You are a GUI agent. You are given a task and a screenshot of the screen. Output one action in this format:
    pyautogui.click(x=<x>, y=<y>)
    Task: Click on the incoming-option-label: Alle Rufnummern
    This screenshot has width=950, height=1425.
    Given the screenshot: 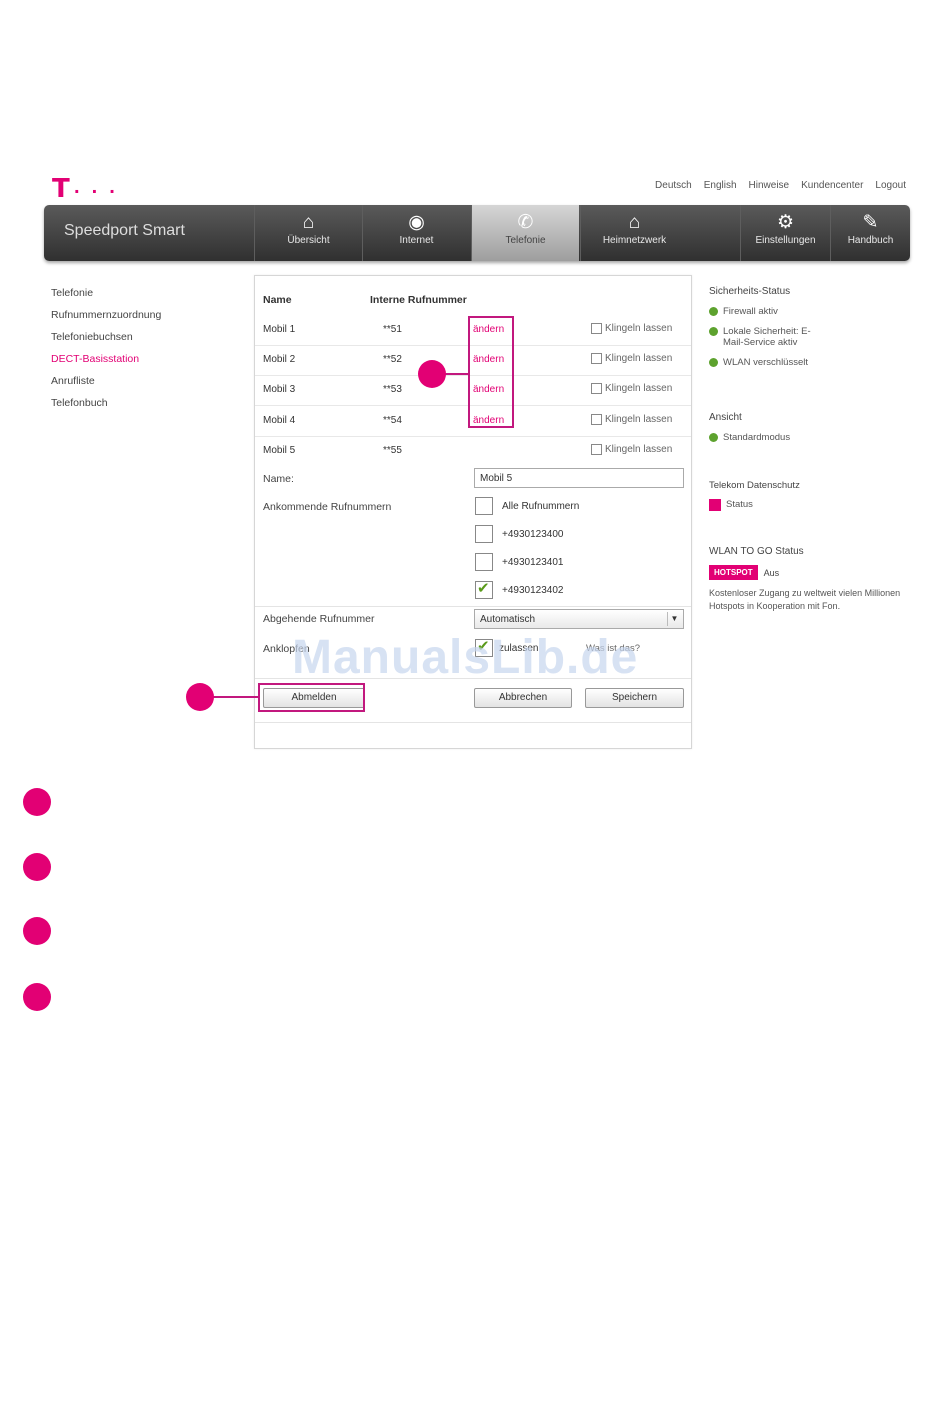 What is the action you would take?
    pyautogui.click(x=541, y=506)
    